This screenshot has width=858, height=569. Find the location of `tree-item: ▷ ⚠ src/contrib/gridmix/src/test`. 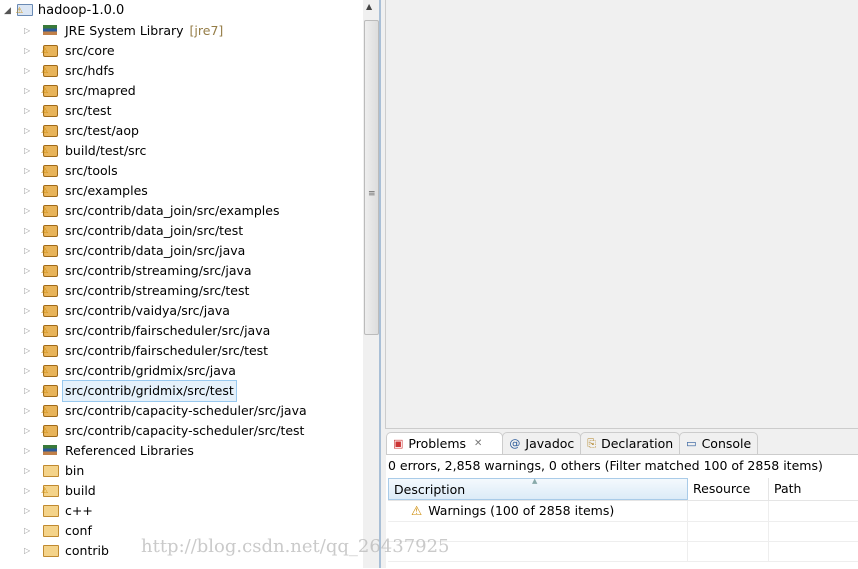

tree-item: ▷ ⚠ src/contrib/gridmix/src/test is located at coordinates (130, 391).